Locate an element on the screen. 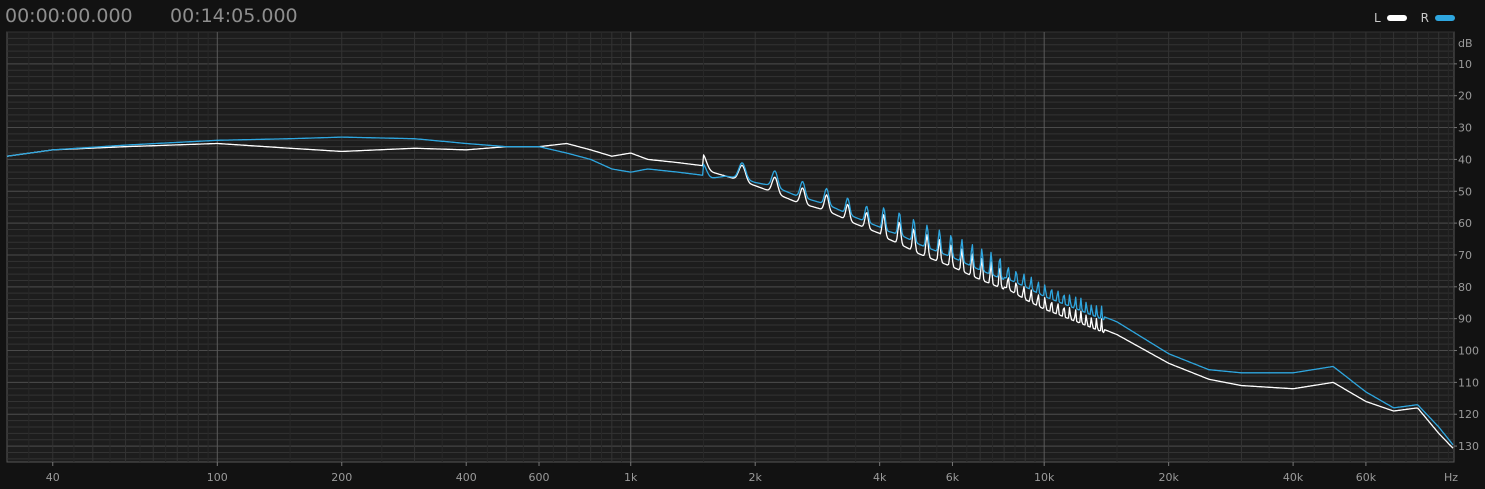 The height and width of the screenshot is (489, 1485). y-tick-label: 30 is located at coordinates (1465, 128).